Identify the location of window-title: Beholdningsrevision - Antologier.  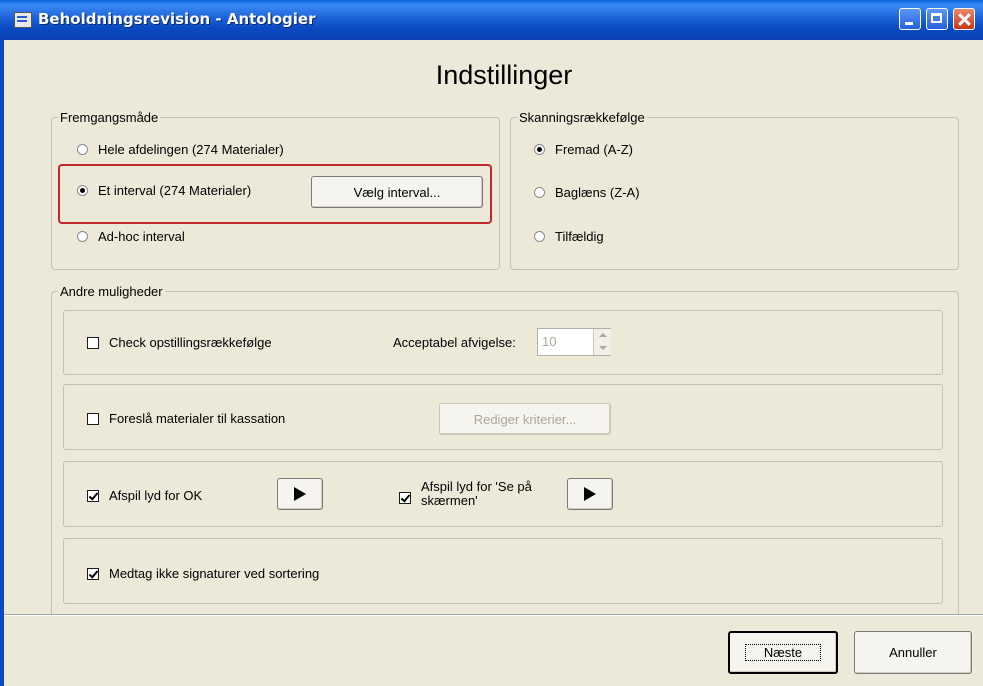
(177, 19).